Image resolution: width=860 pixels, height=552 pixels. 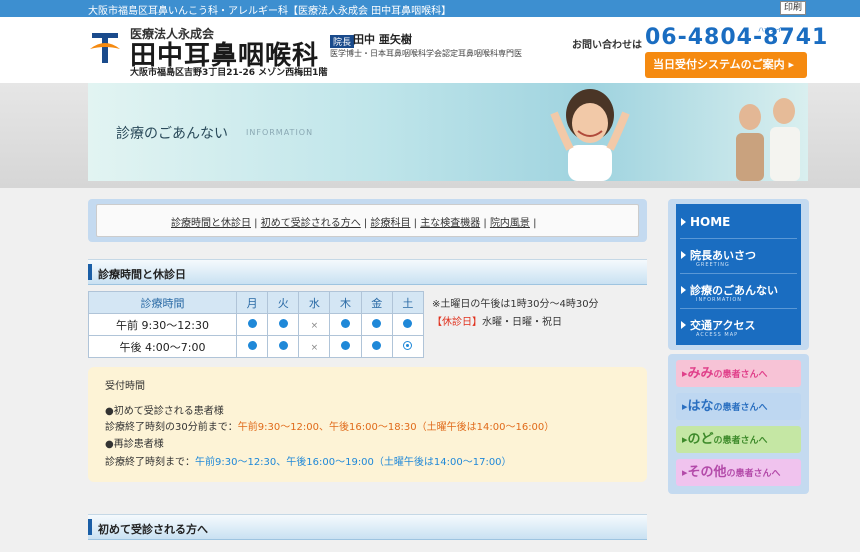 What do you see at coordinates (382, 39) in the screenshot?
I see `director-name: 田中 亜矢樹` at bounding box center [382, 39].